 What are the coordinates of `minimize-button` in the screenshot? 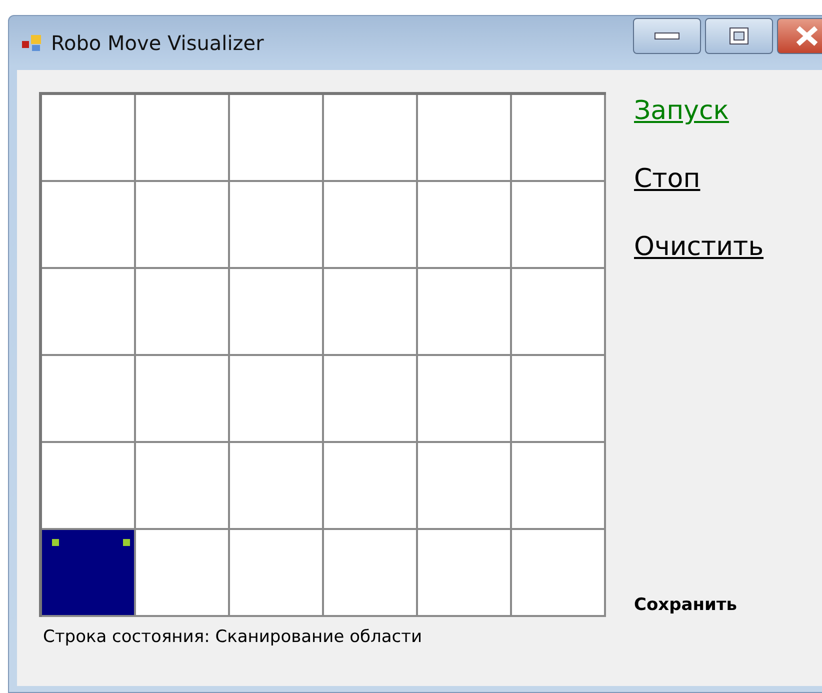 It's located at (667, 36).